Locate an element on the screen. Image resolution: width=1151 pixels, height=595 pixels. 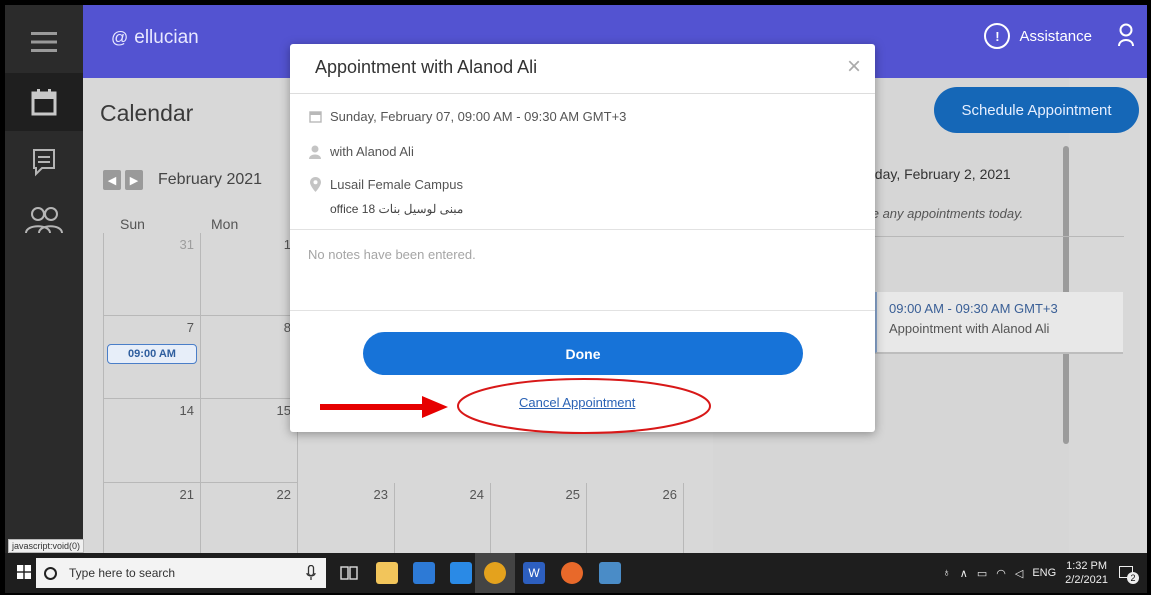
sidebar-item-people is located at coordinates (44, 220).